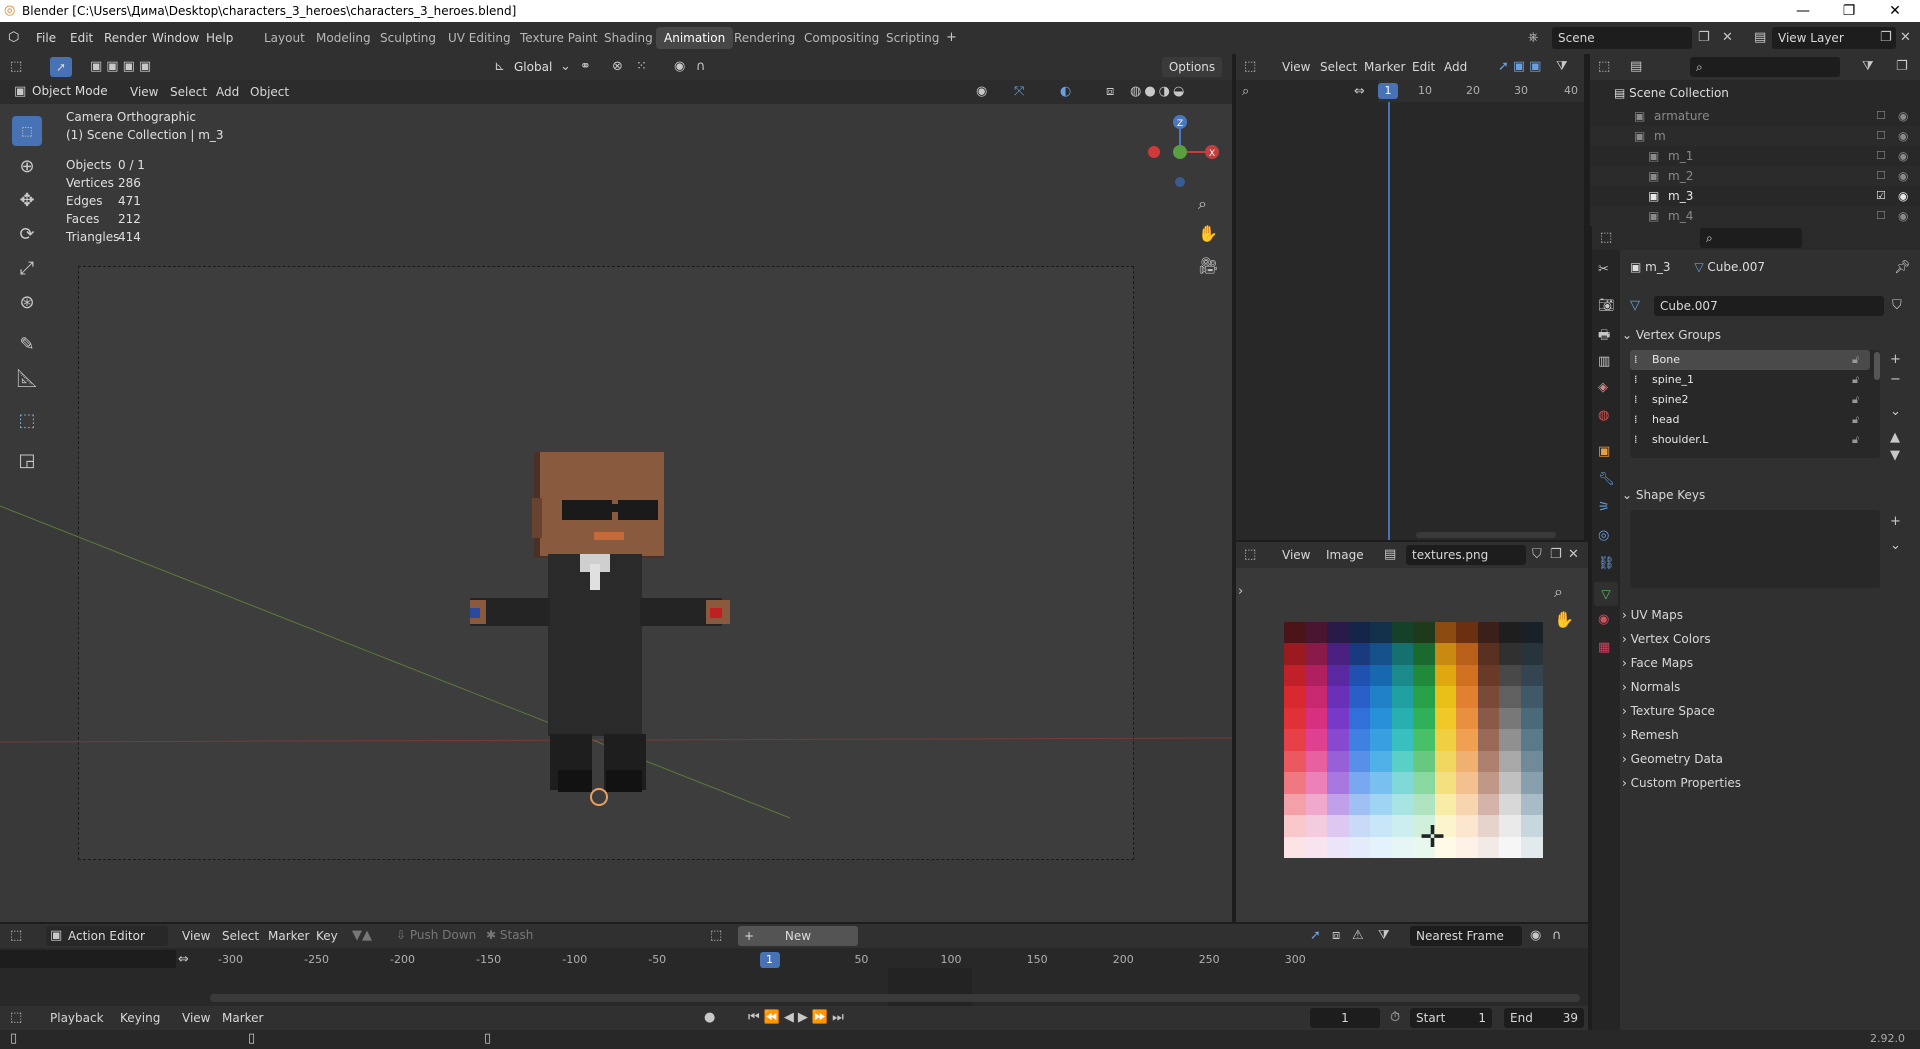 Image resolution: width=1920 pixels, height=1049 pixels. I want to click on vertex-group-item: ⁞ spine2 🔓︎, so click(1750, 400).